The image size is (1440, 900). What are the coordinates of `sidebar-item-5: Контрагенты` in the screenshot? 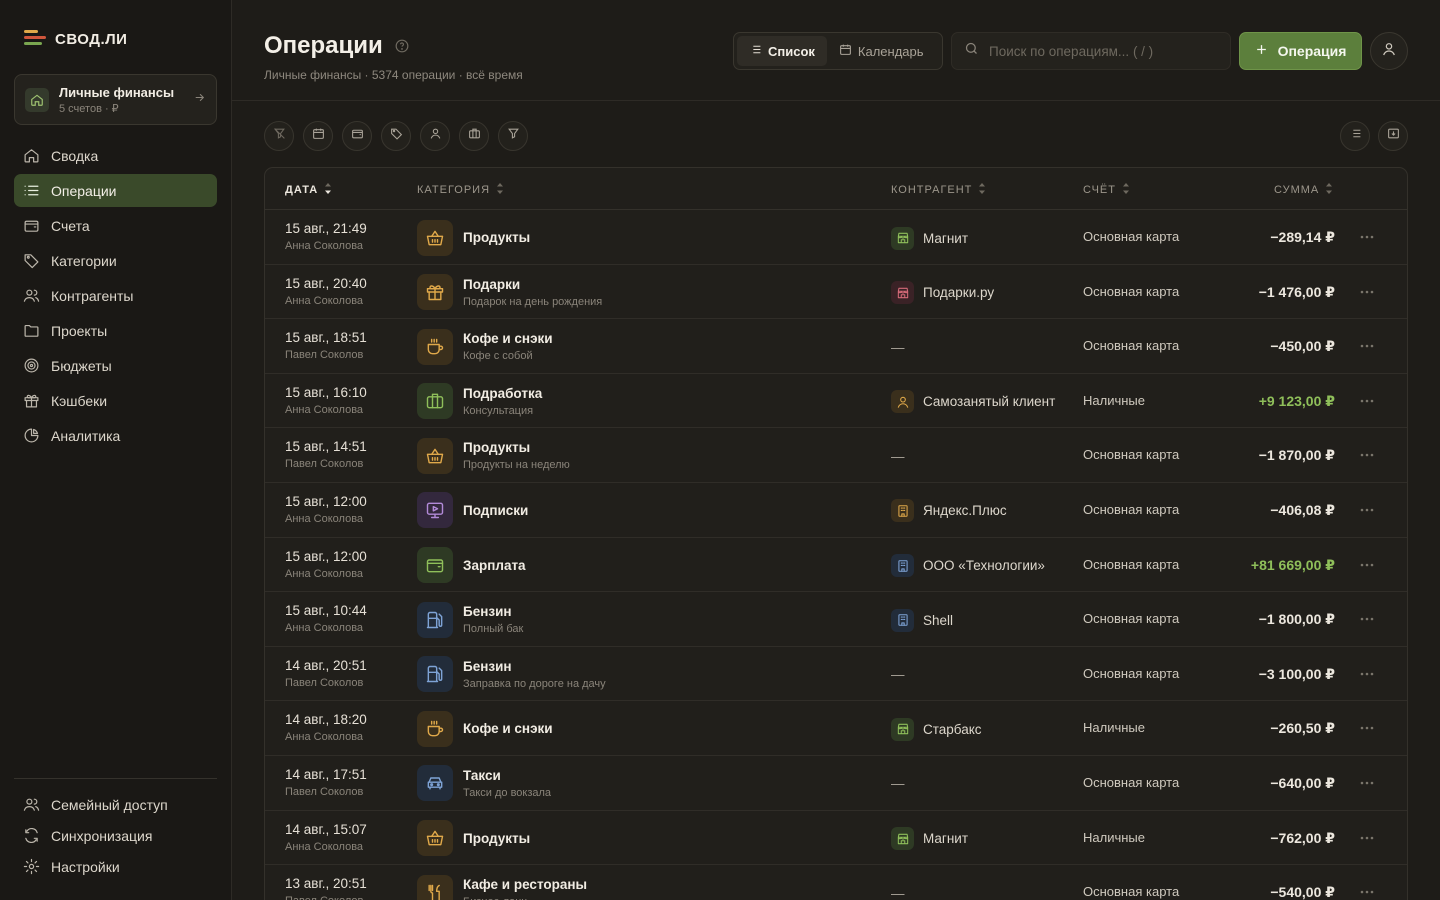 It's located at (115, 295).